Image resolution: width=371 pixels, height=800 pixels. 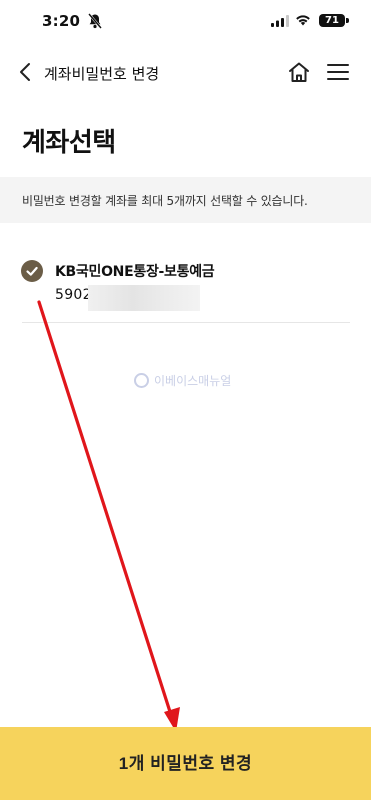 I want to click on watermark-text: 이베이스매뉴얼, so click(x=193, y=381).